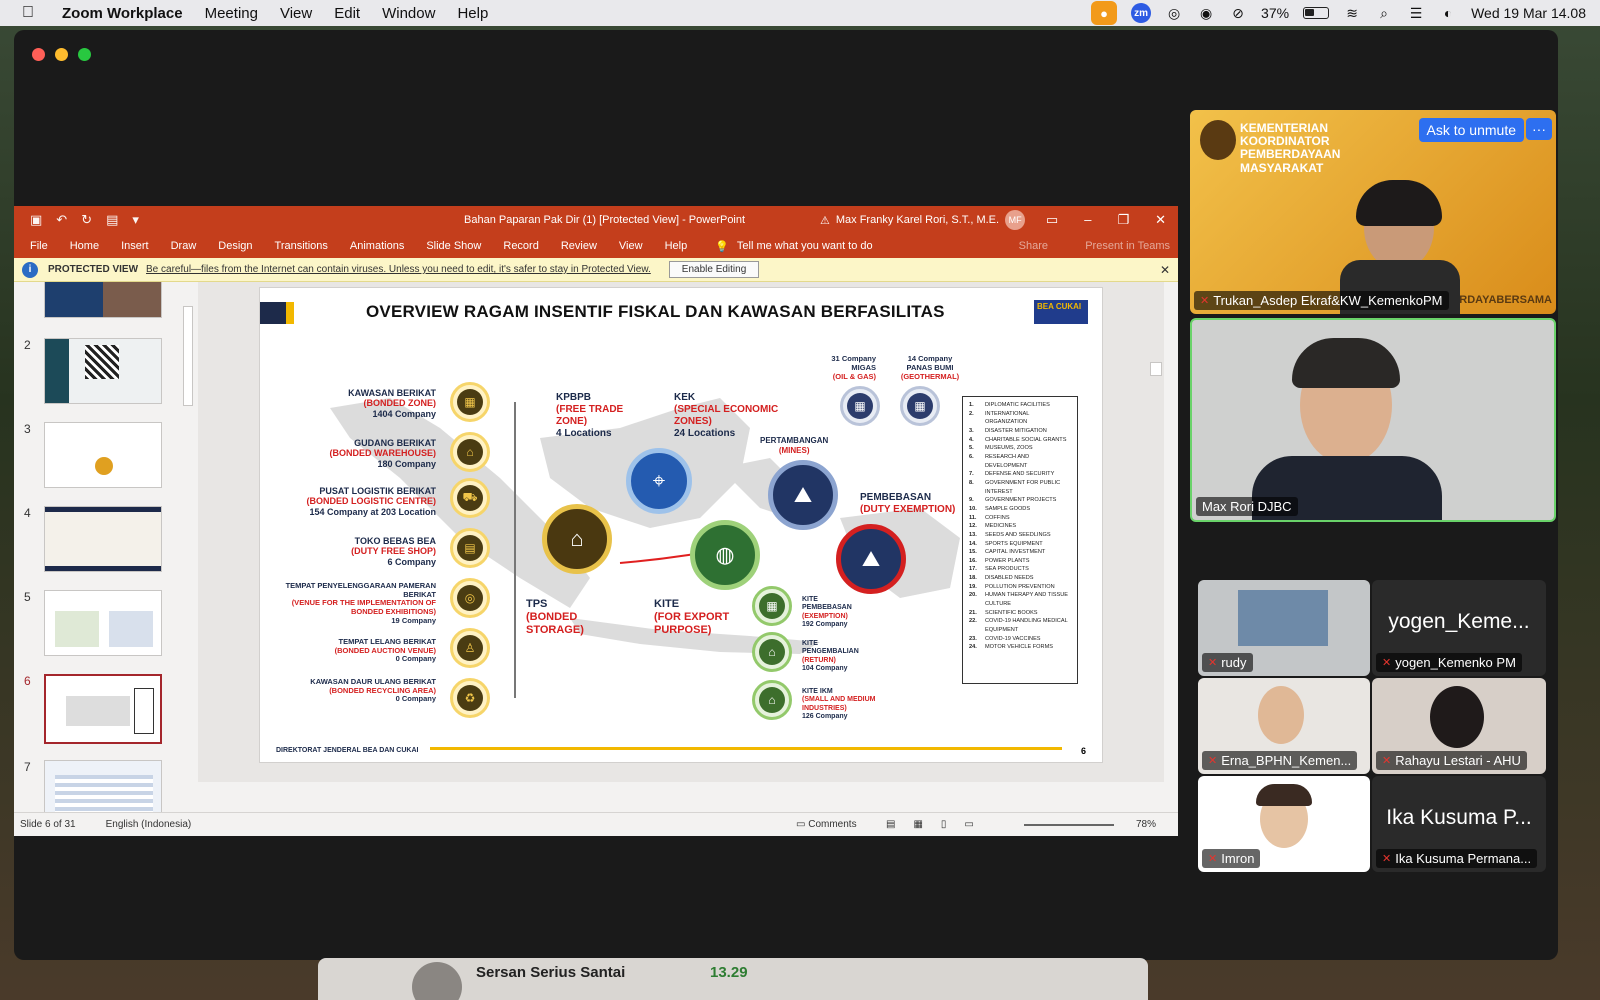 The width and height of the screenshot is (1600, 1000). Describe the element at coordinates (1416, 13) in the screenshot. I see `control-center-icon: ☰` at that location.